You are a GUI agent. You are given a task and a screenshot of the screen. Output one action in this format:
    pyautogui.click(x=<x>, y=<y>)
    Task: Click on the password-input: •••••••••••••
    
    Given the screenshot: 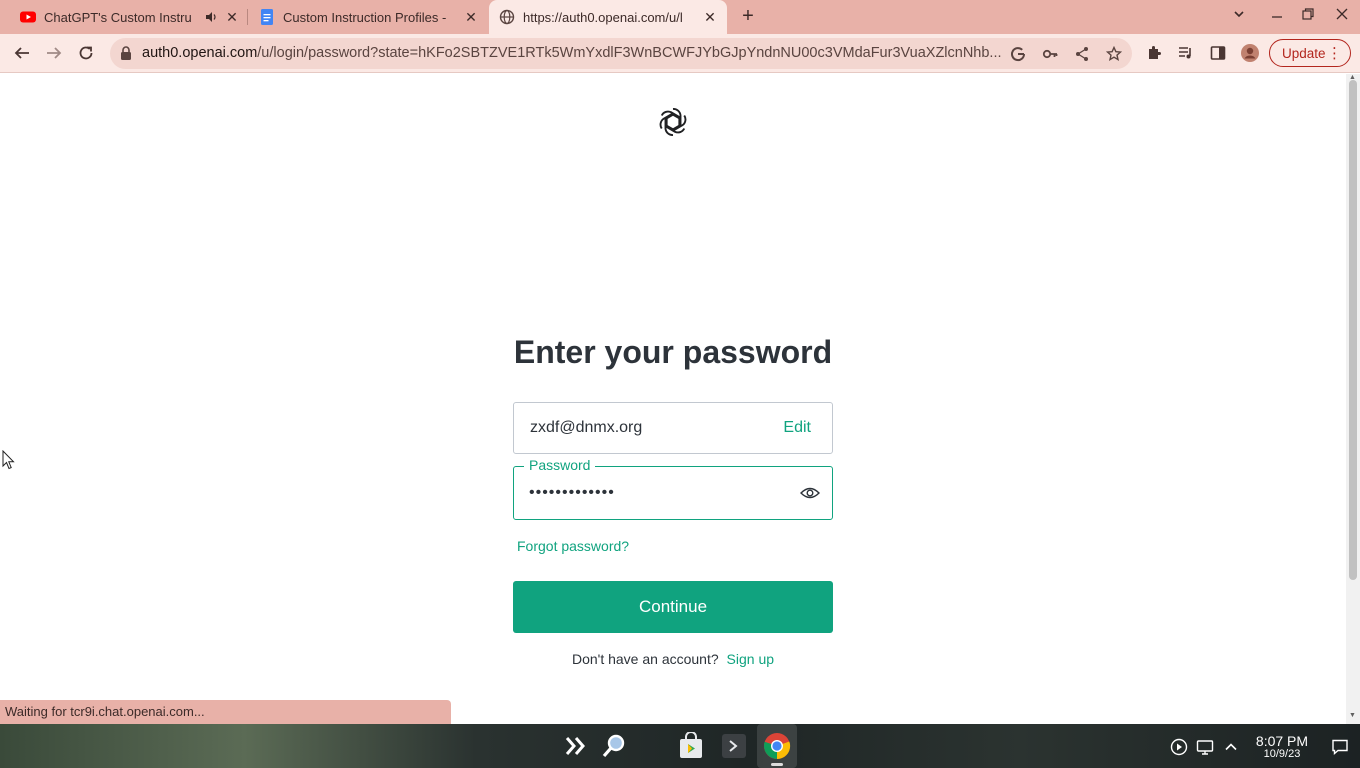 What is the action you would take?
    pyautogui.click(x=572, y=493)
    